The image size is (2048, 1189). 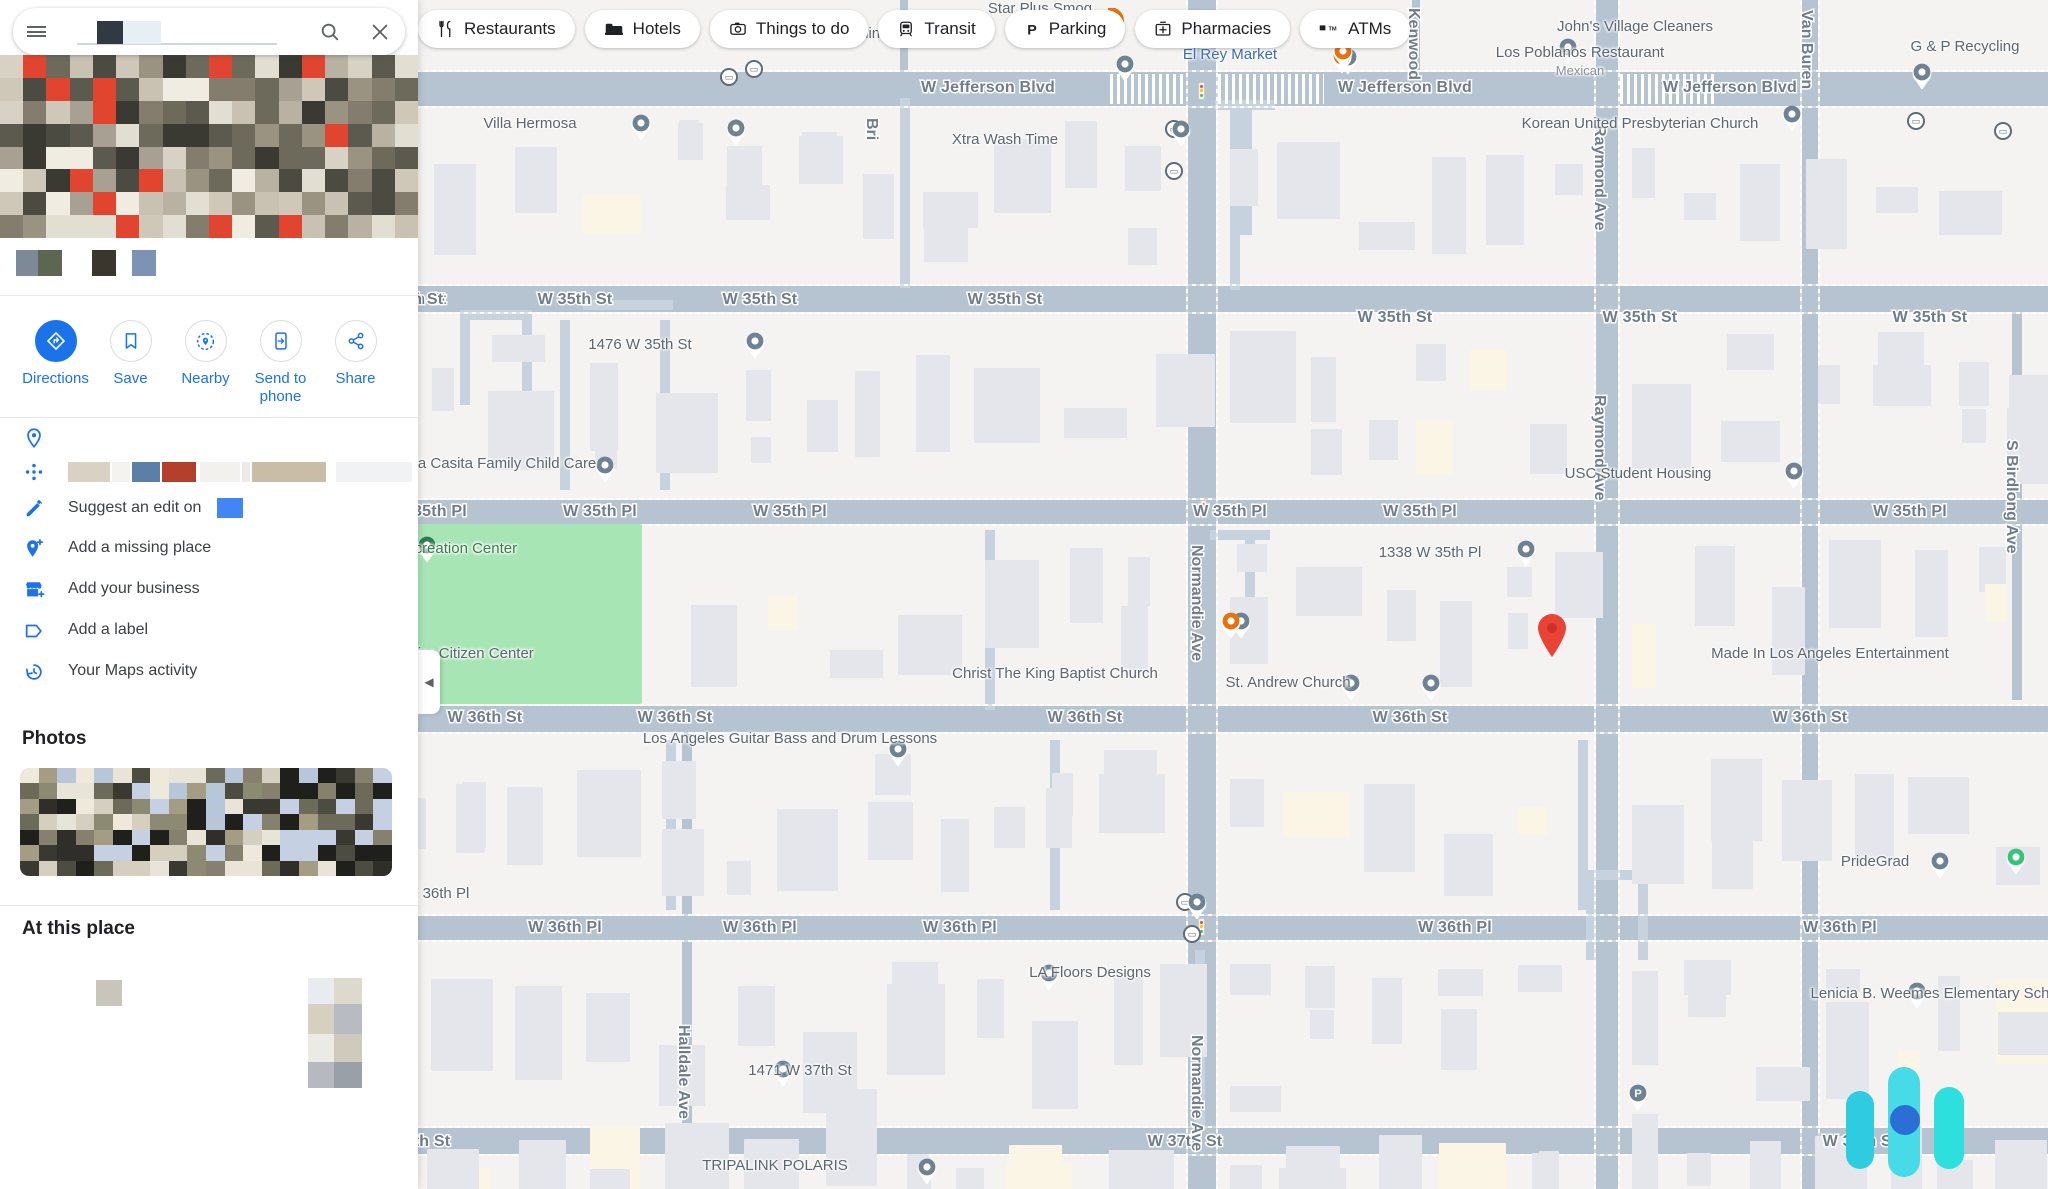 What do you see at coordinates (1640, 124) in the screenshot?
I see `map-poi-label: Korean United Presbyterian Church` at bounding box center [1640, 124].